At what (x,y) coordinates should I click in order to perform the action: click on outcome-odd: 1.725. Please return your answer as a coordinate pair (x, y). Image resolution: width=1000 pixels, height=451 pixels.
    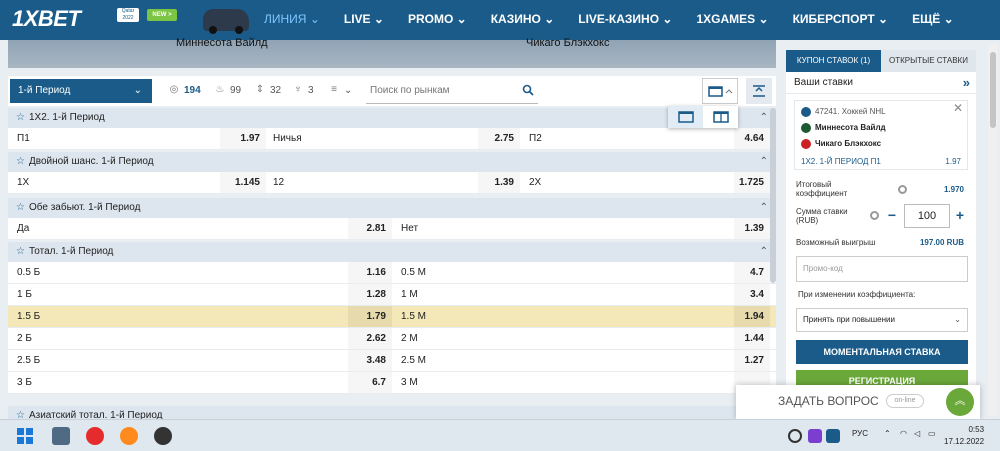
    Looking at the image, I should click on (752, 182).